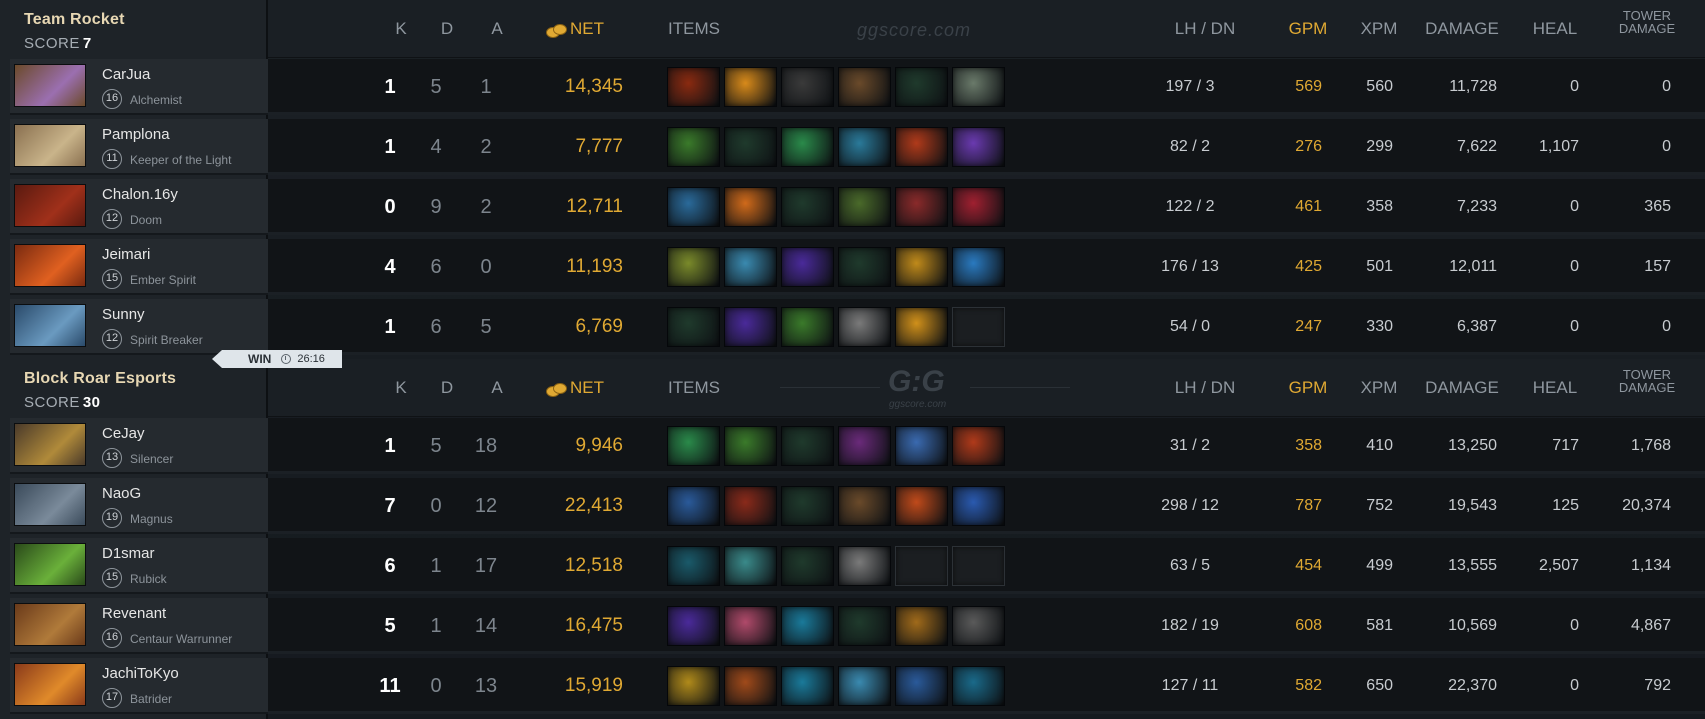 The height and width of the screenshot is (719, 1705). Describe the element at coordinates (140, 194) in the screenshot. I see `player-name: Chalon.16y` at that location.